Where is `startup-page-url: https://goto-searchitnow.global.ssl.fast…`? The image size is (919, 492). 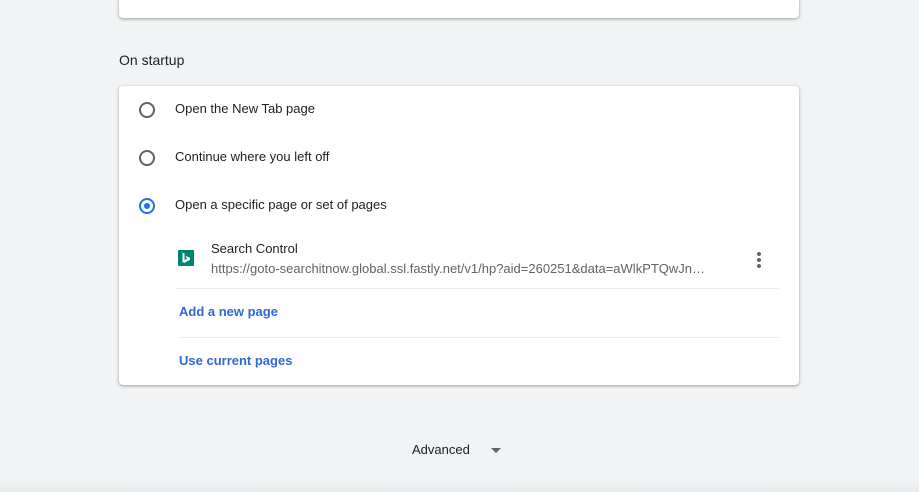 startup-page-url: https://goto-searchitnow.global.ssl.fast… is located at coordinates (458, 268).